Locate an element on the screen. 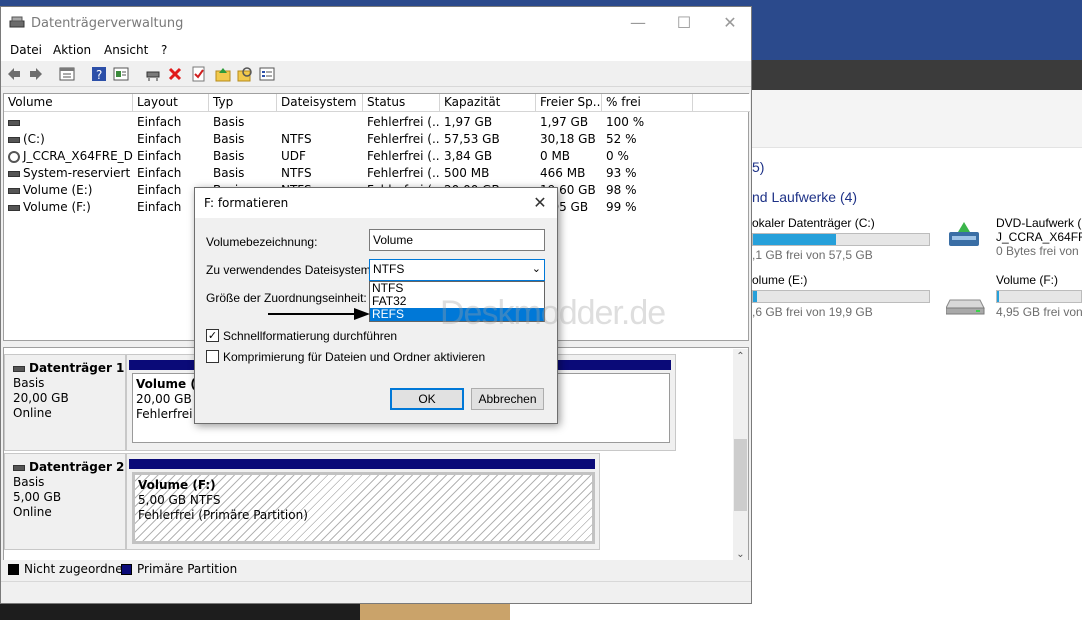 The width and height of the screenshot is (1082, 620). column-header-status: Status is located at coordinates (401, 103).